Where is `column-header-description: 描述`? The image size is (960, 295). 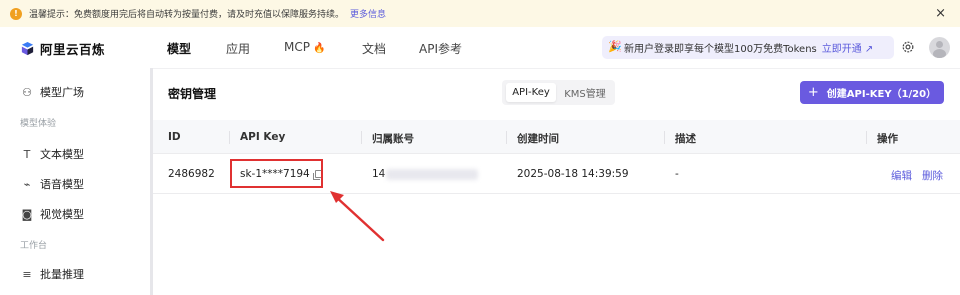
column-header-description: 描述 is located at coordinates (680, 138).